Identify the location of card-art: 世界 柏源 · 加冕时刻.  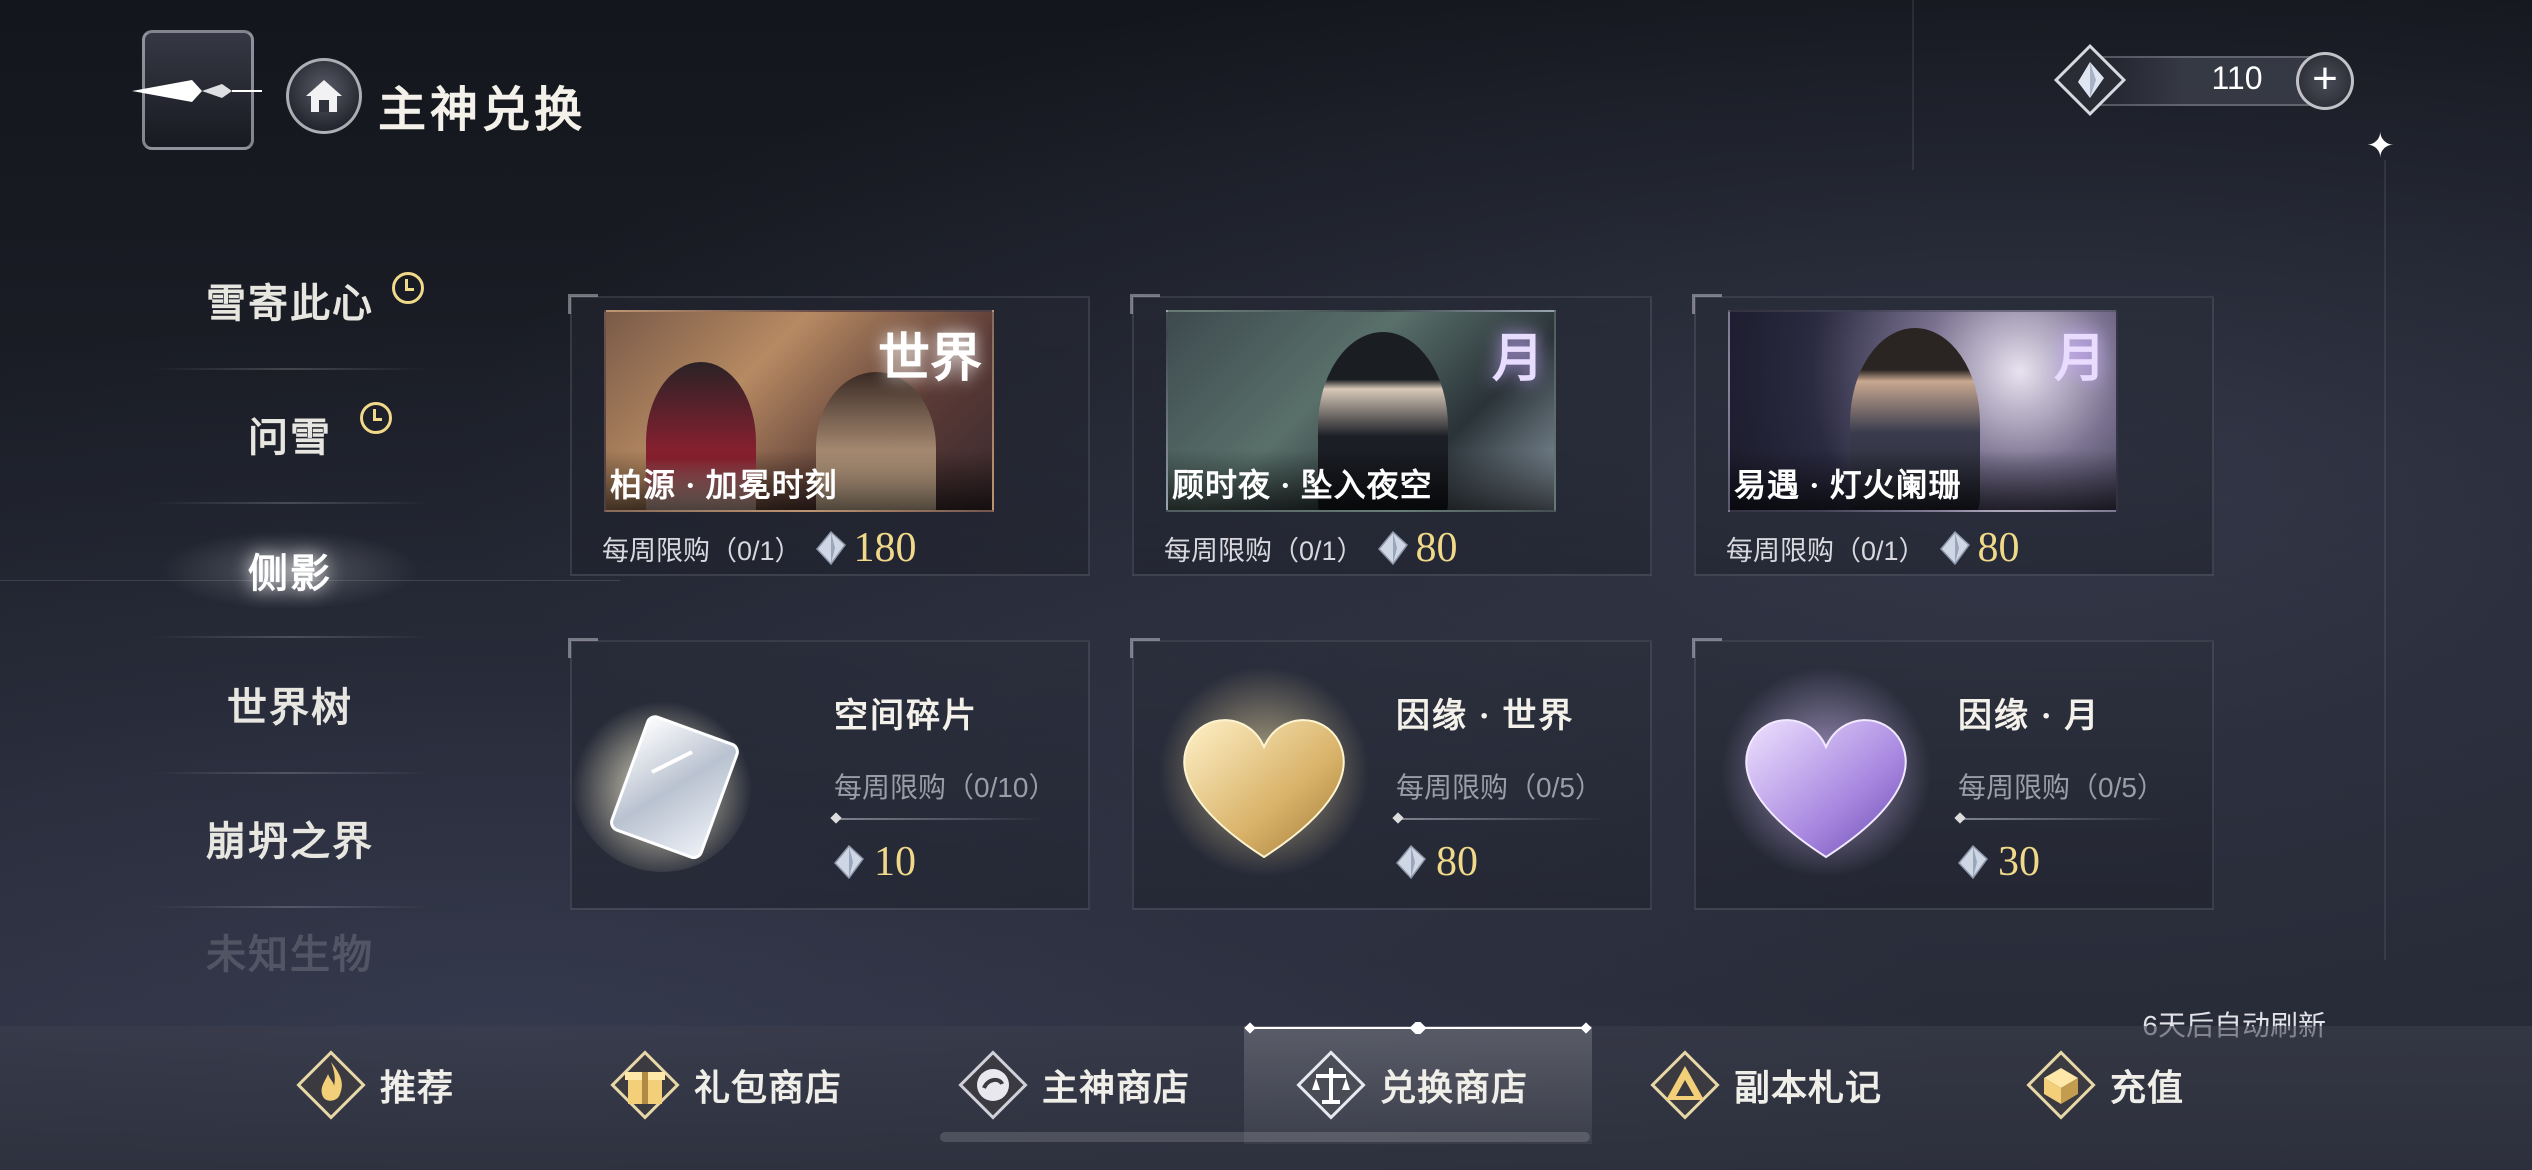
(799, 411).